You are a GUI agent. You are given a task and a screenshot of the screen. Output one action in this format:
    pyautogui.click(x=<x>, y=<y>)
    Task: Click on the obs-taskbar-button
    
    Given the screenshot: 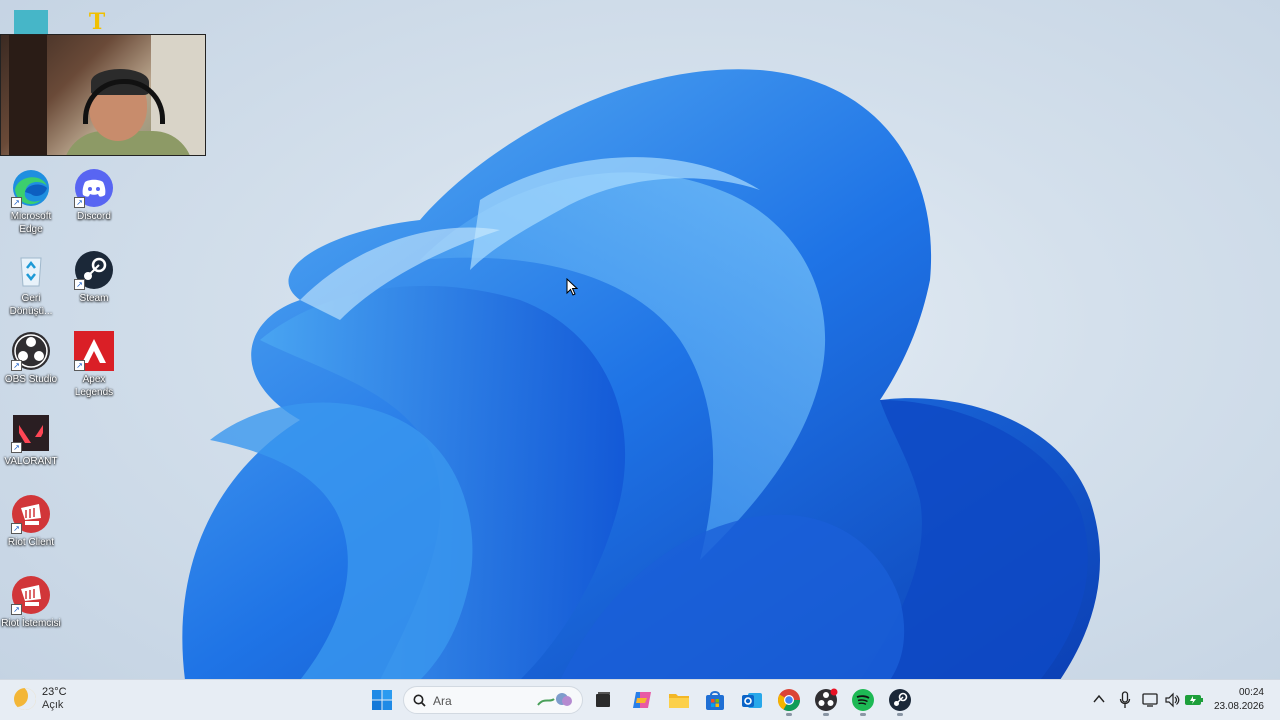 What is the action you would take?
    pyautogui.click(x=826, y=702)
    